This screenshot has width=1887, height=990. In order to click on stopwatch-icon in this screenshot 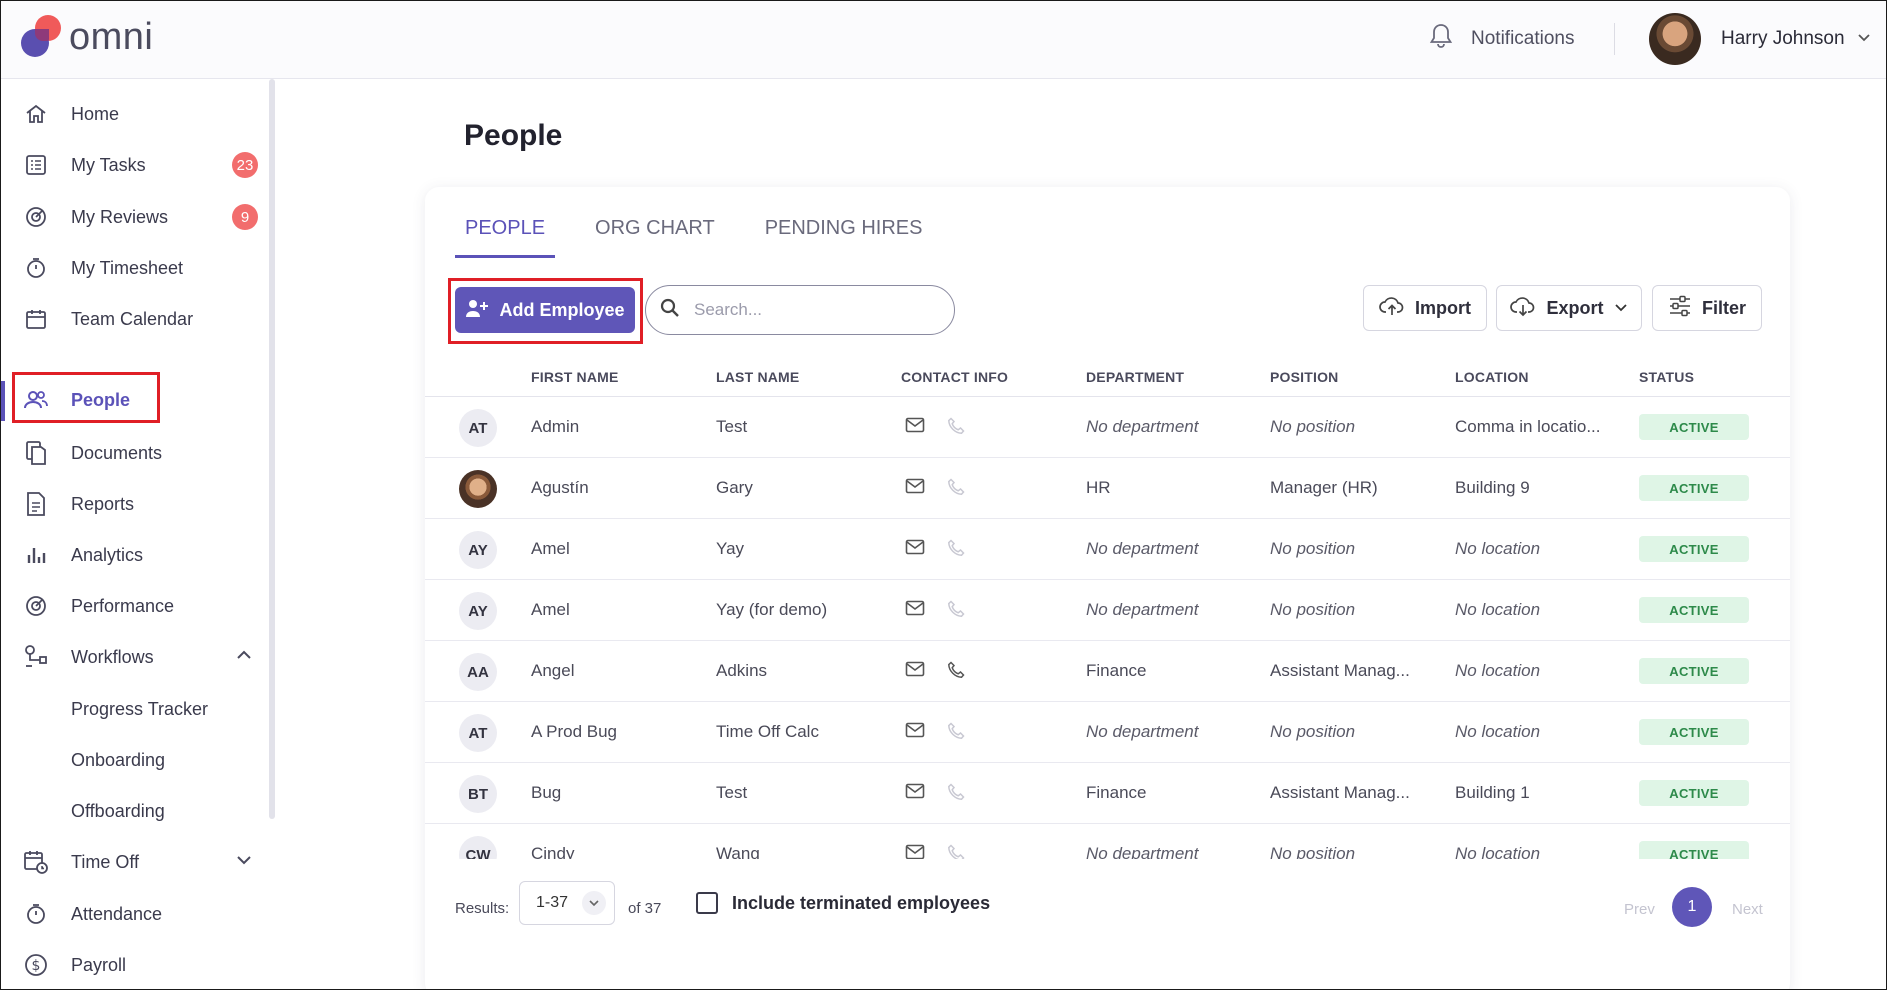, I will do `click(36, 914)`.